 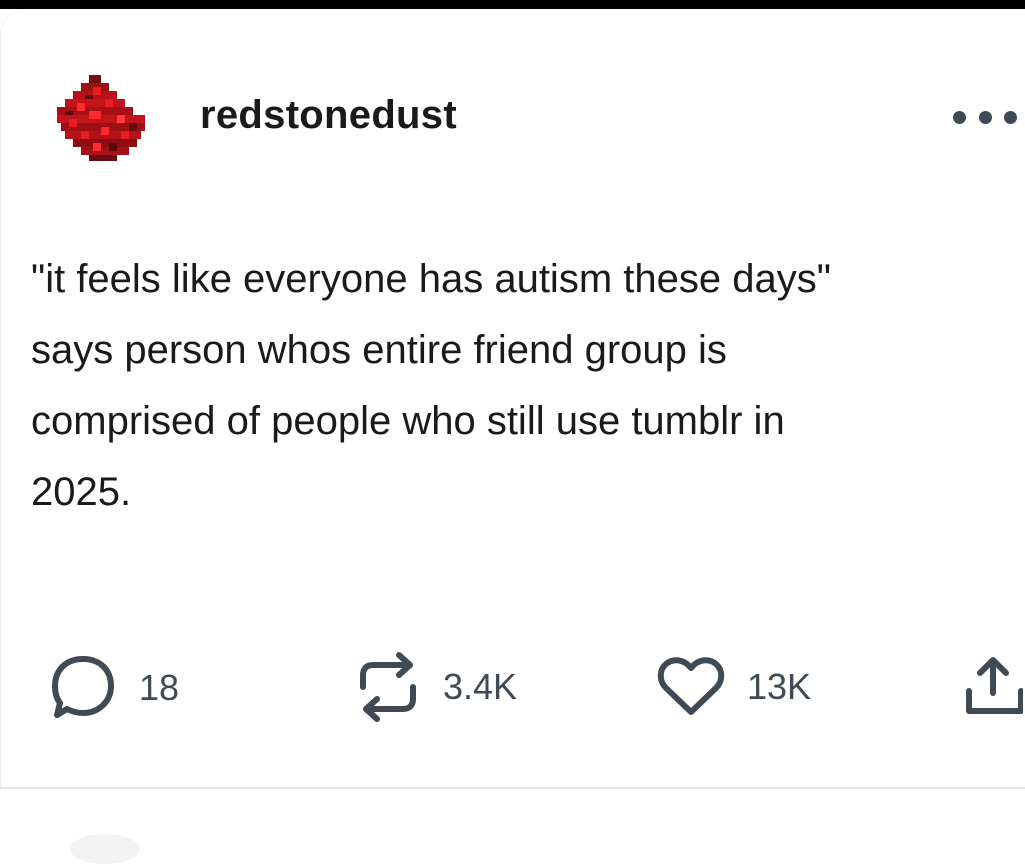 I want to click on reblog-button: 3.4K, so click(x=437, y=687).